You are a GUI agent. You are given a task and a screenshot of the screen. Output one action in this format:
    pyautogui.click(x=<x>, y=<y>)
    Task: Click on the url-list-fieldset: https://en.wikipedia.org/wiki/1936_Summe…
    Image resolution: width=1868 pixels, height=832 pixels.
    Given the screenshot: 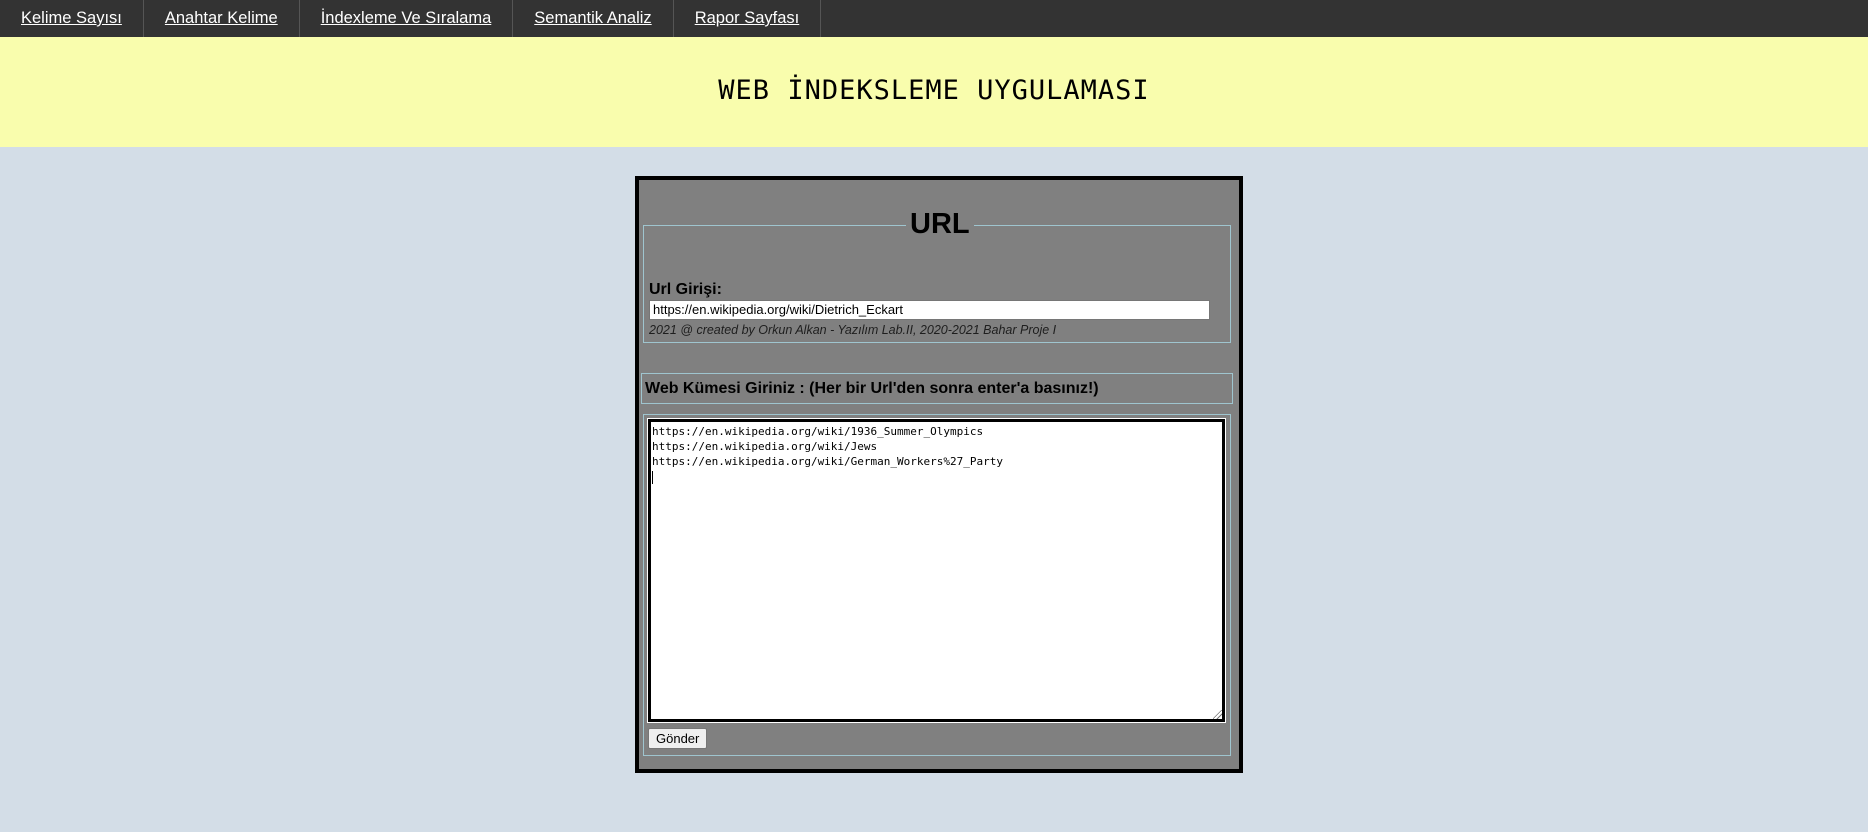 What is the action you would take?
    pyautogui.click(x=937, y=585)
    